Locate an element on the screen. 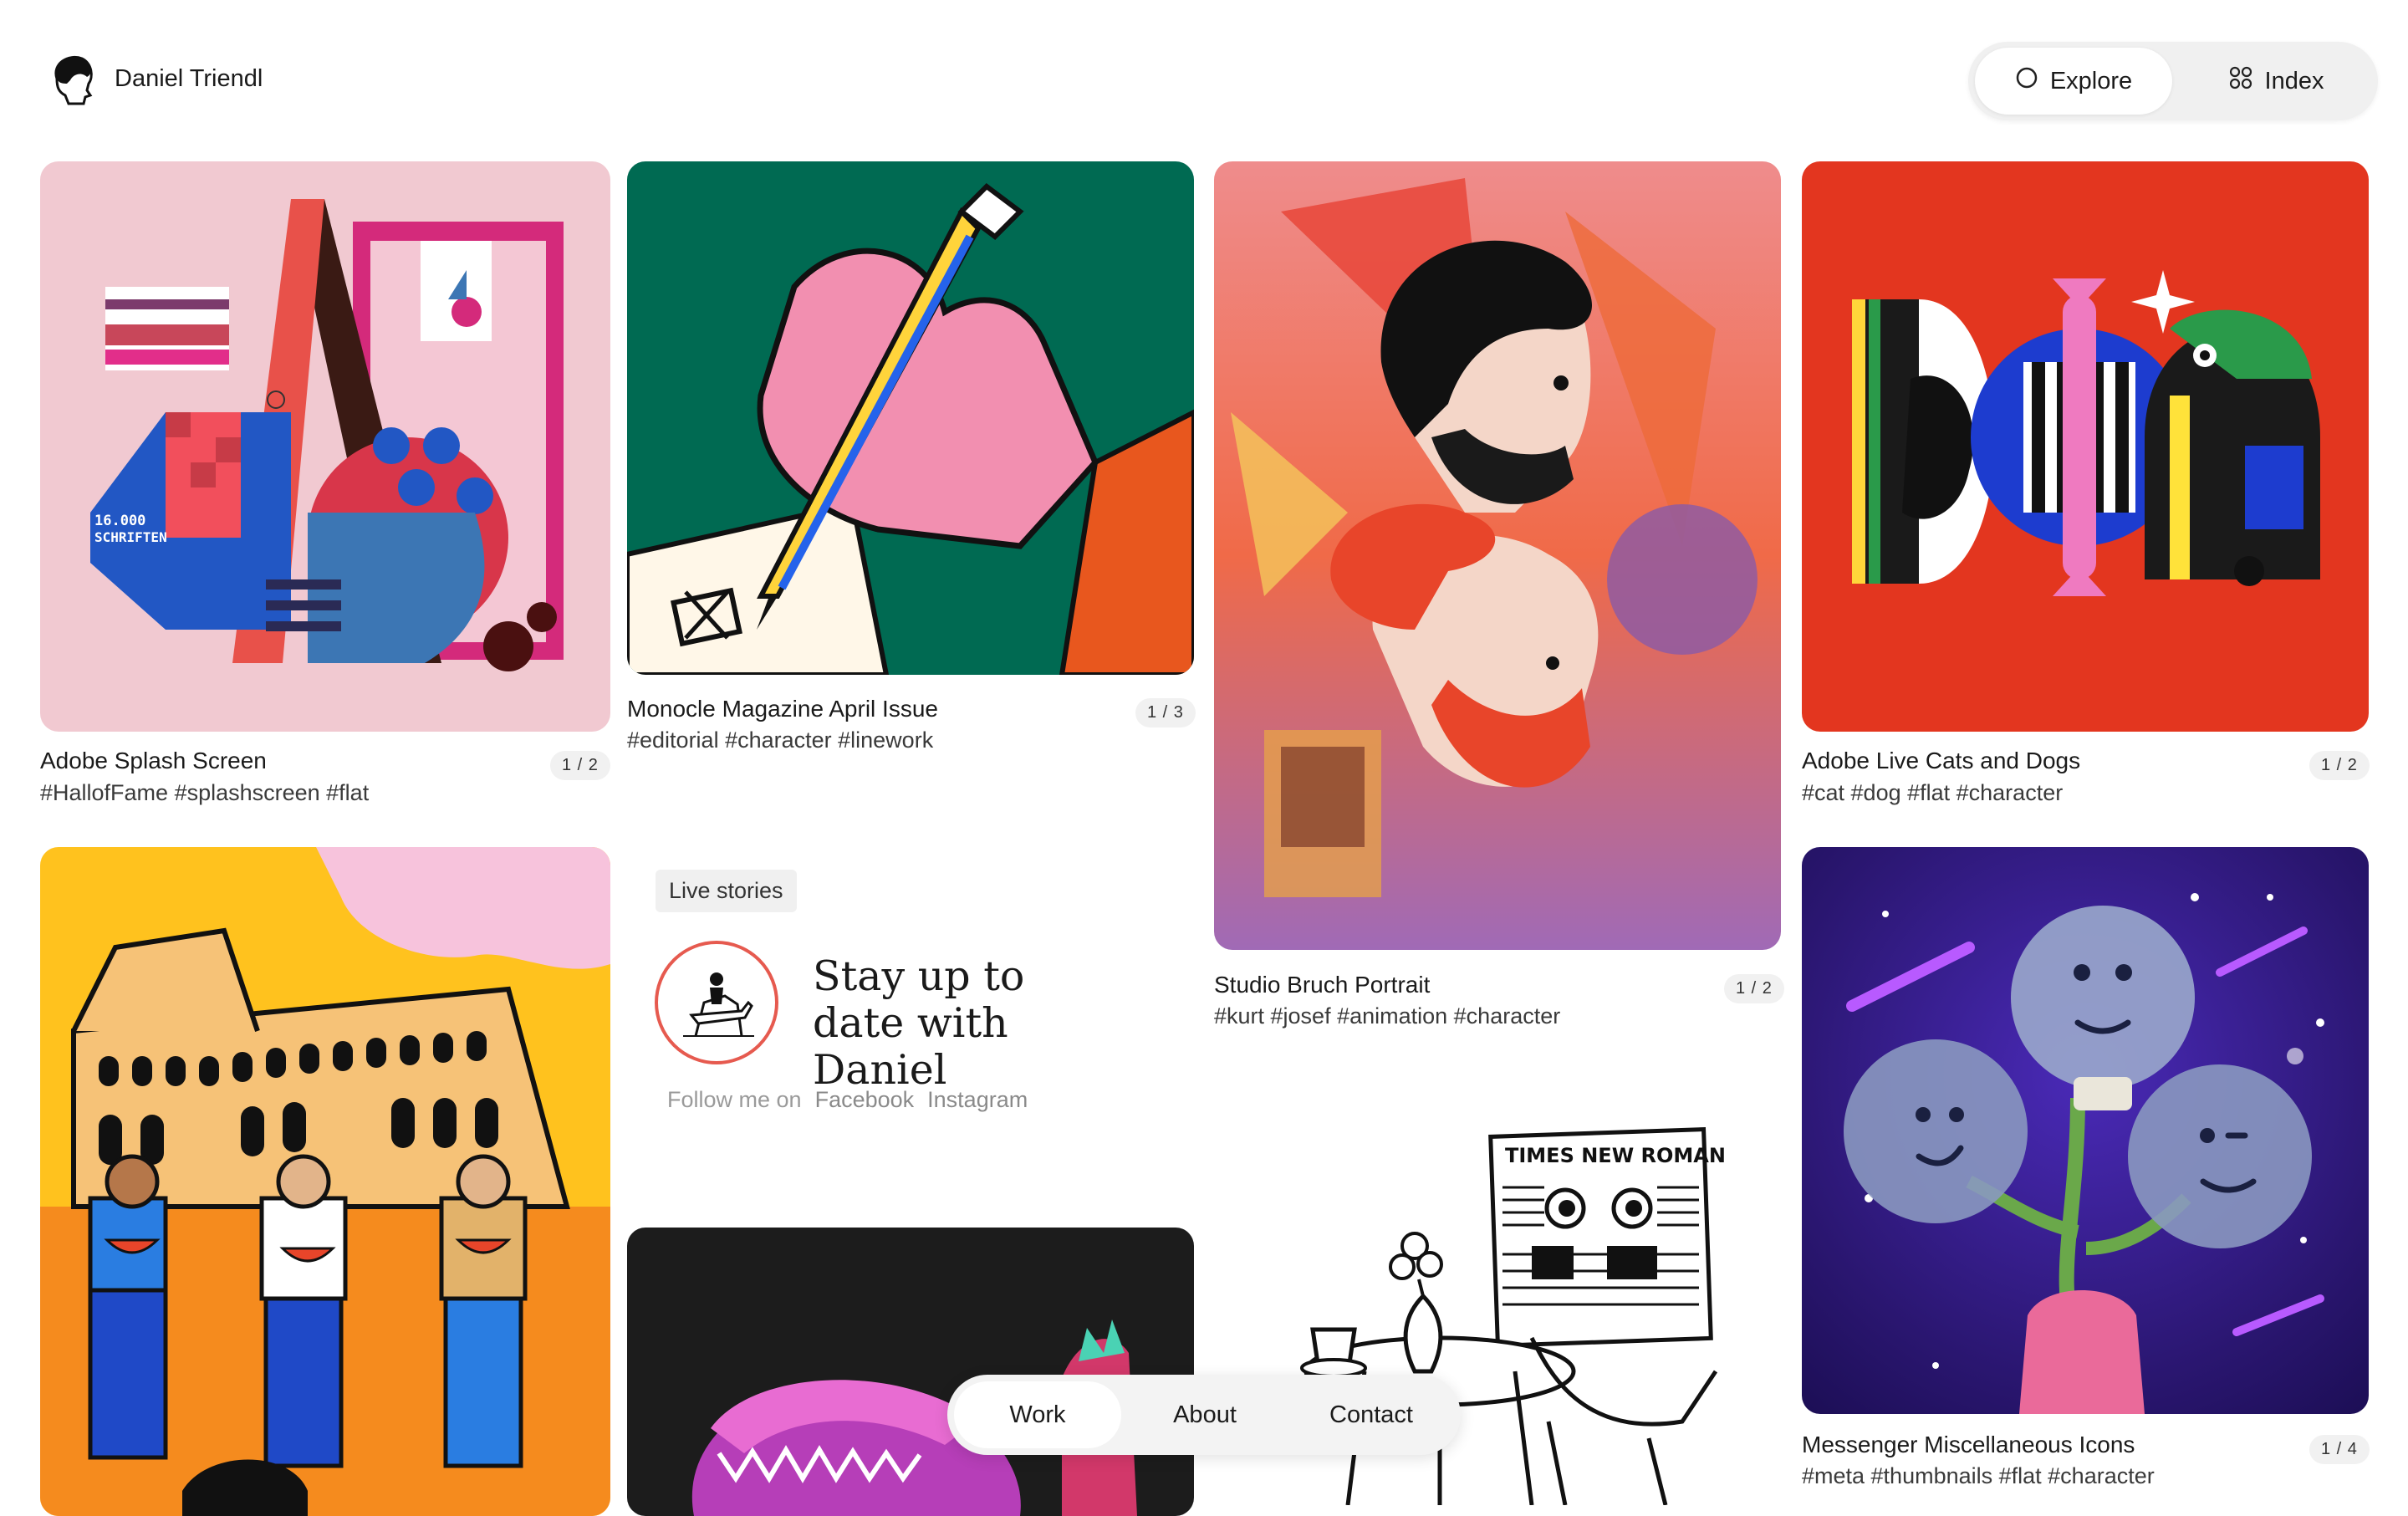 This screenshot has width=2408, height=1516. card-image-colosseum is located at coordinates (325, 1181).